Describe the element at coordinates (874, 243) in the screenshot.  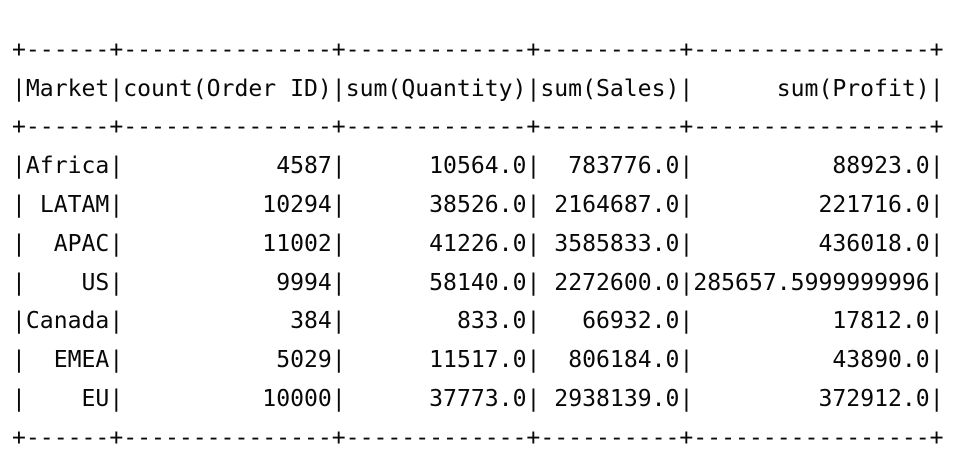
I see `table-cell: 436018.0` at that location.